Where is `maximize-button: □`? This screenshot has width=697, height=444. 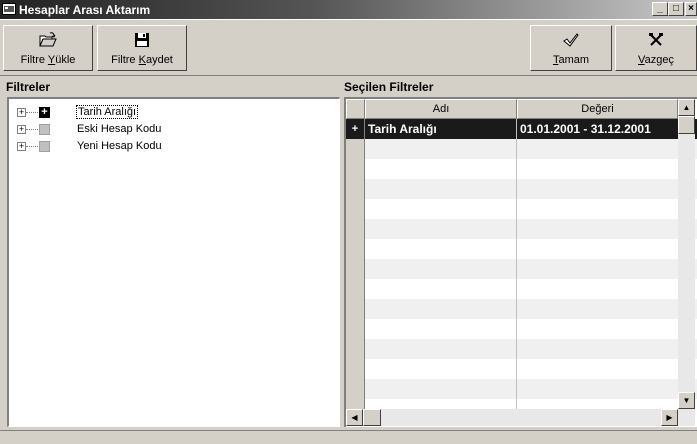 maximize-button: □ is located at coordinates (676, 9).